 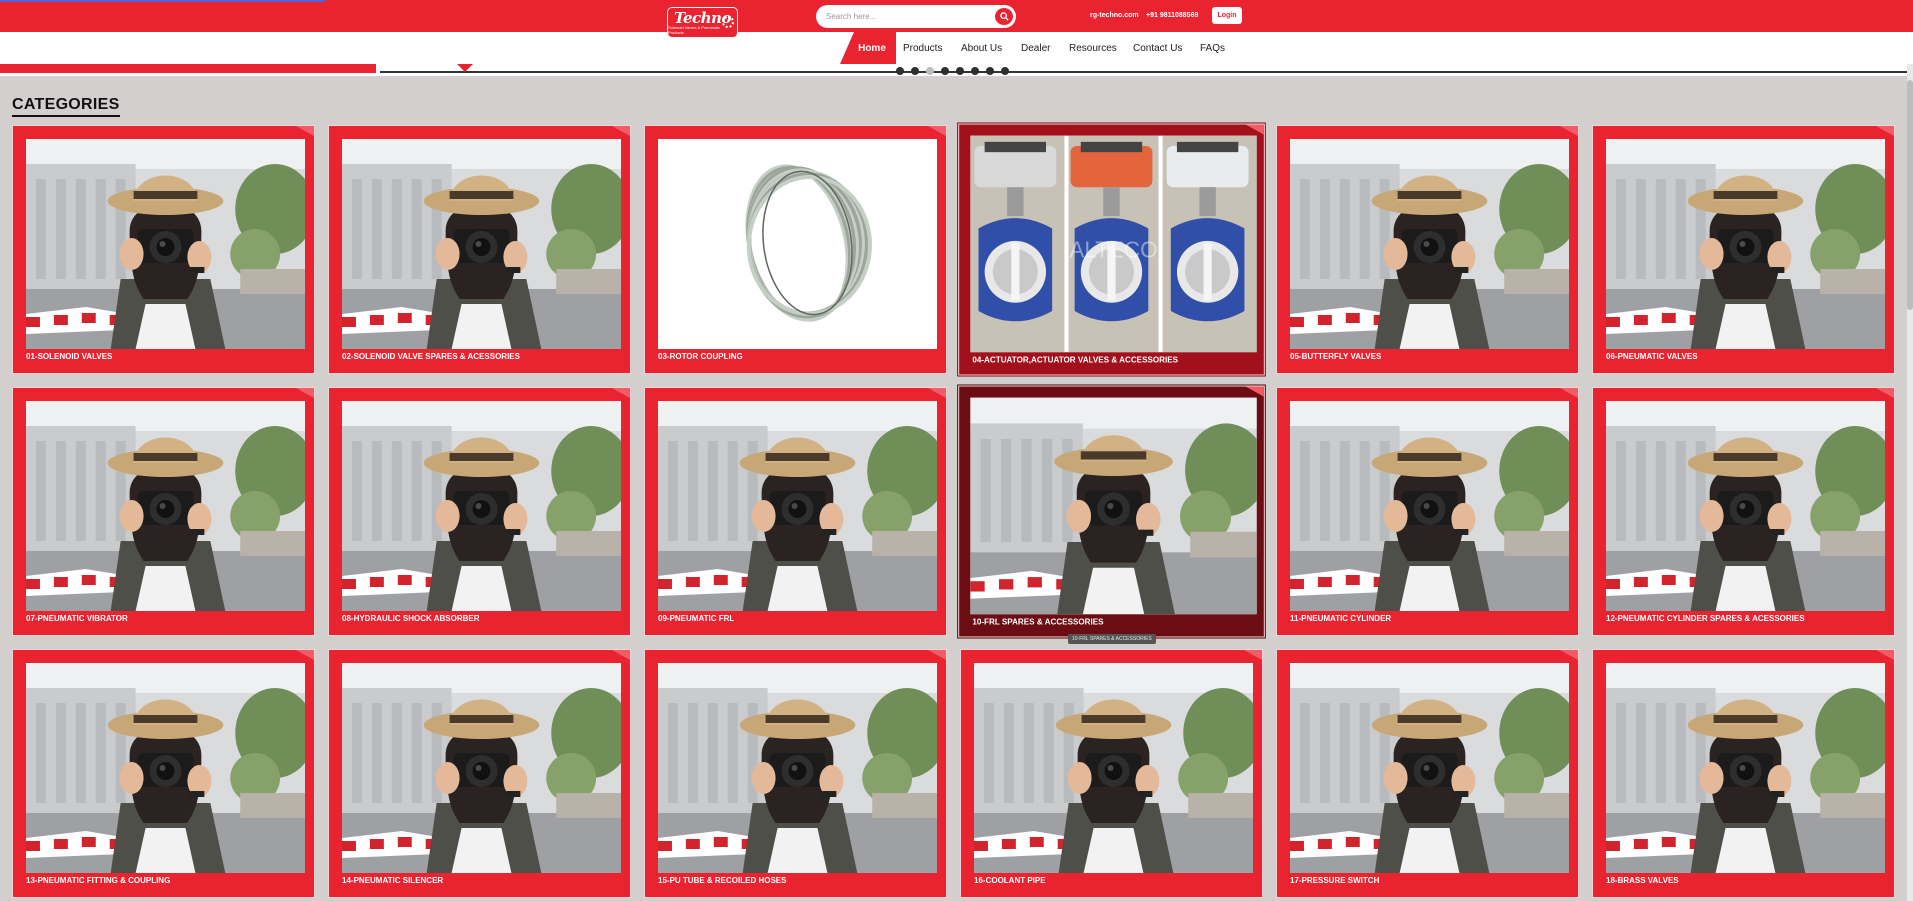 I want to click on banner-line, so click(x=1146, y=72).